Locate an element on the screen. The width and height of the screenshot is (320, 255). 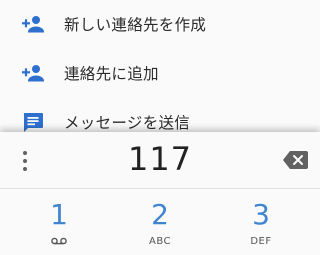
key-number: 1 is located at coordinates (59, 214).